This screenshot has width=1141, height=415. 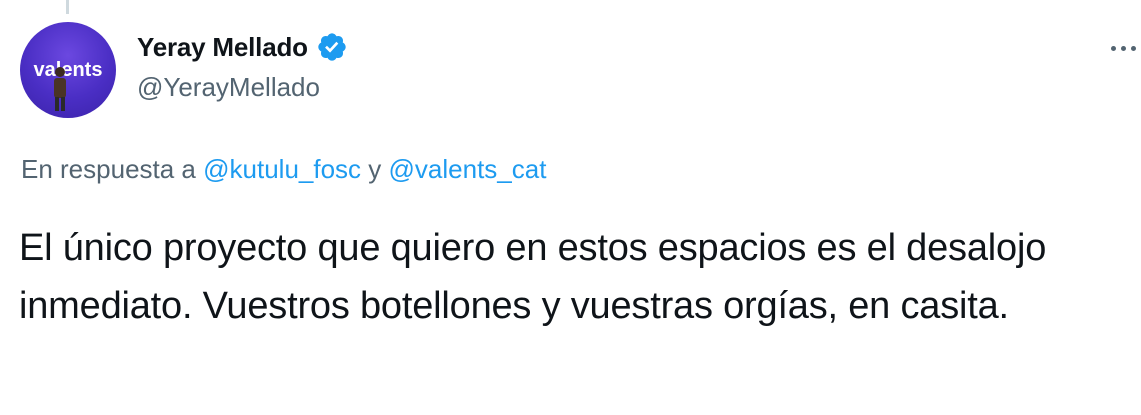 I want to click on author-block: Yeray Mellado @YerayMellado, so click(x=242, y=66).